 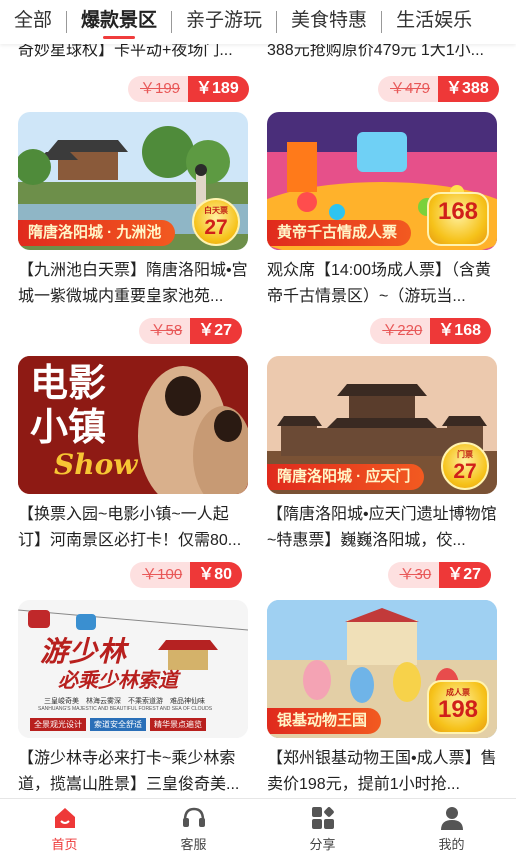 What do you see at coordinates (124, 701) in the screenshot?
I see `poster-tagline: 三皇峻奇美 林海云雾深 不乘索道游 难品神仙味` at bounding box center [124, 701].